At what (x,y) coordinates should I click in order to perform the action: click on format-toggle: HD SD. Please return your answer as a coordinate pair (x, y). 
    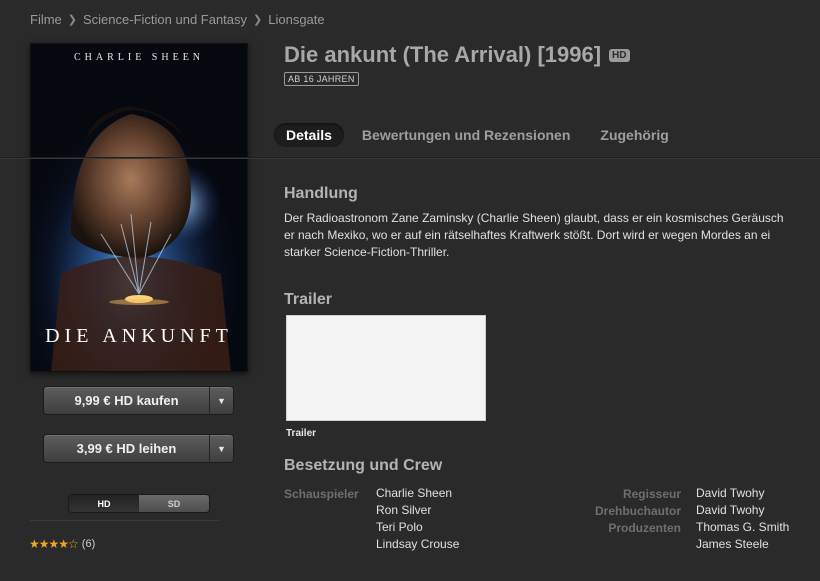
    Looking at the image, I should click on (139, 503).